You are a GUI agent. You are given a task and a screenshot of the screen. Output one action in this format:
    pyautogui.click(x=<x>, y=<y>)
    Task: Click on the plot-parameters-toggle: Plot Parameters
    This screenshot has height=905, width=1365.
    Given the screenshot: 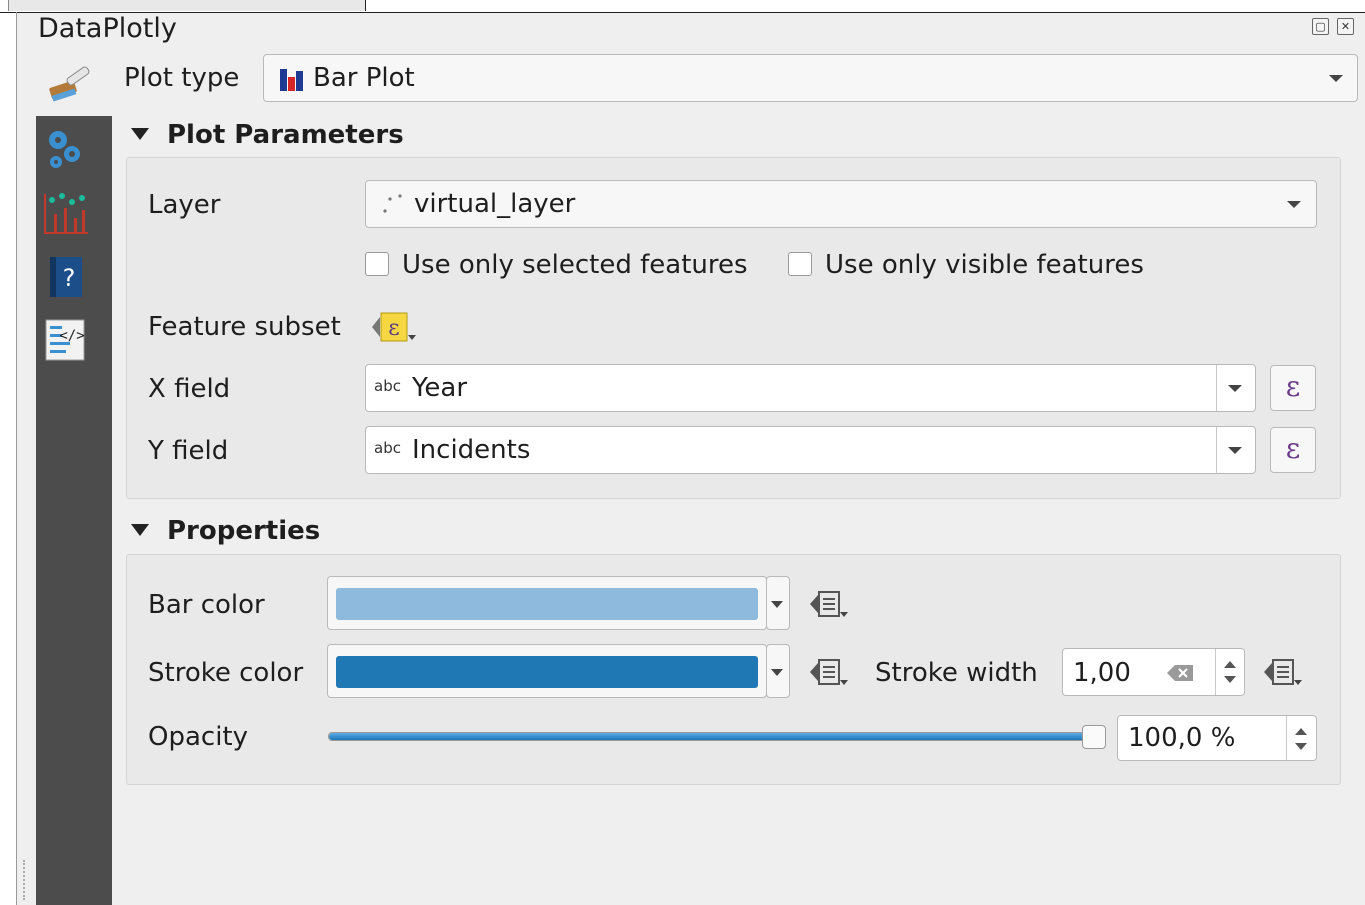 What is the action you would take?
    pyautogui.click(x=267, y=135)
    